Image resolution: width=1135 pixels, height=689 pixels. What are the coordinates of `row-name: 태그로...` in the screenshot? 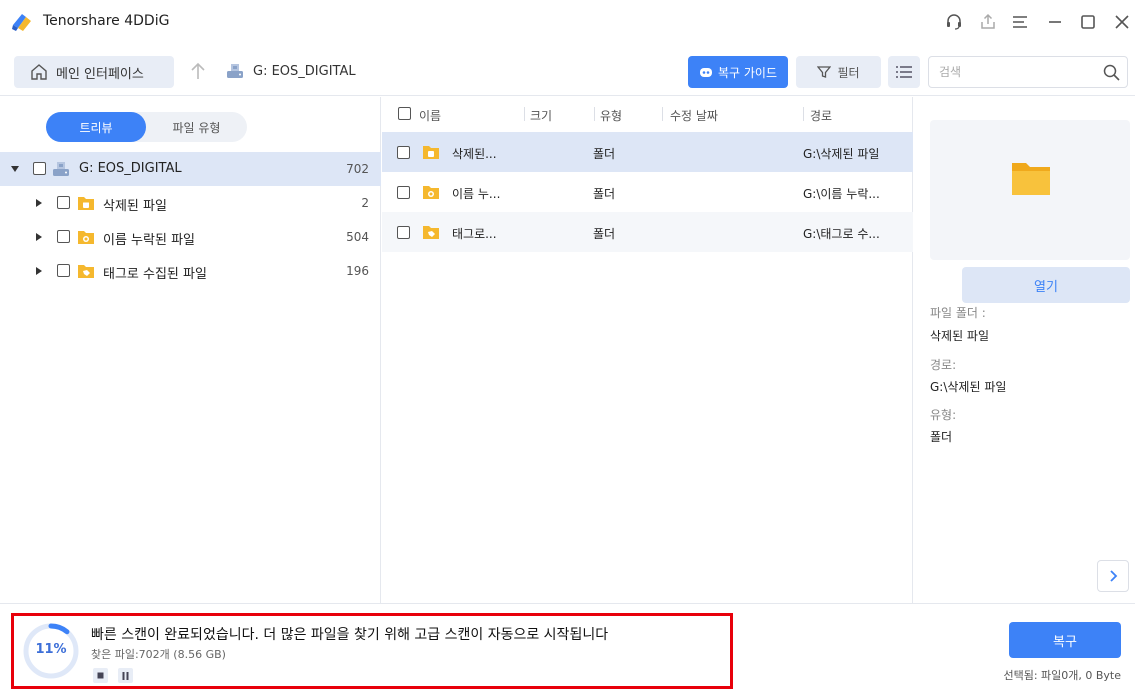 It's located at (474, 234).